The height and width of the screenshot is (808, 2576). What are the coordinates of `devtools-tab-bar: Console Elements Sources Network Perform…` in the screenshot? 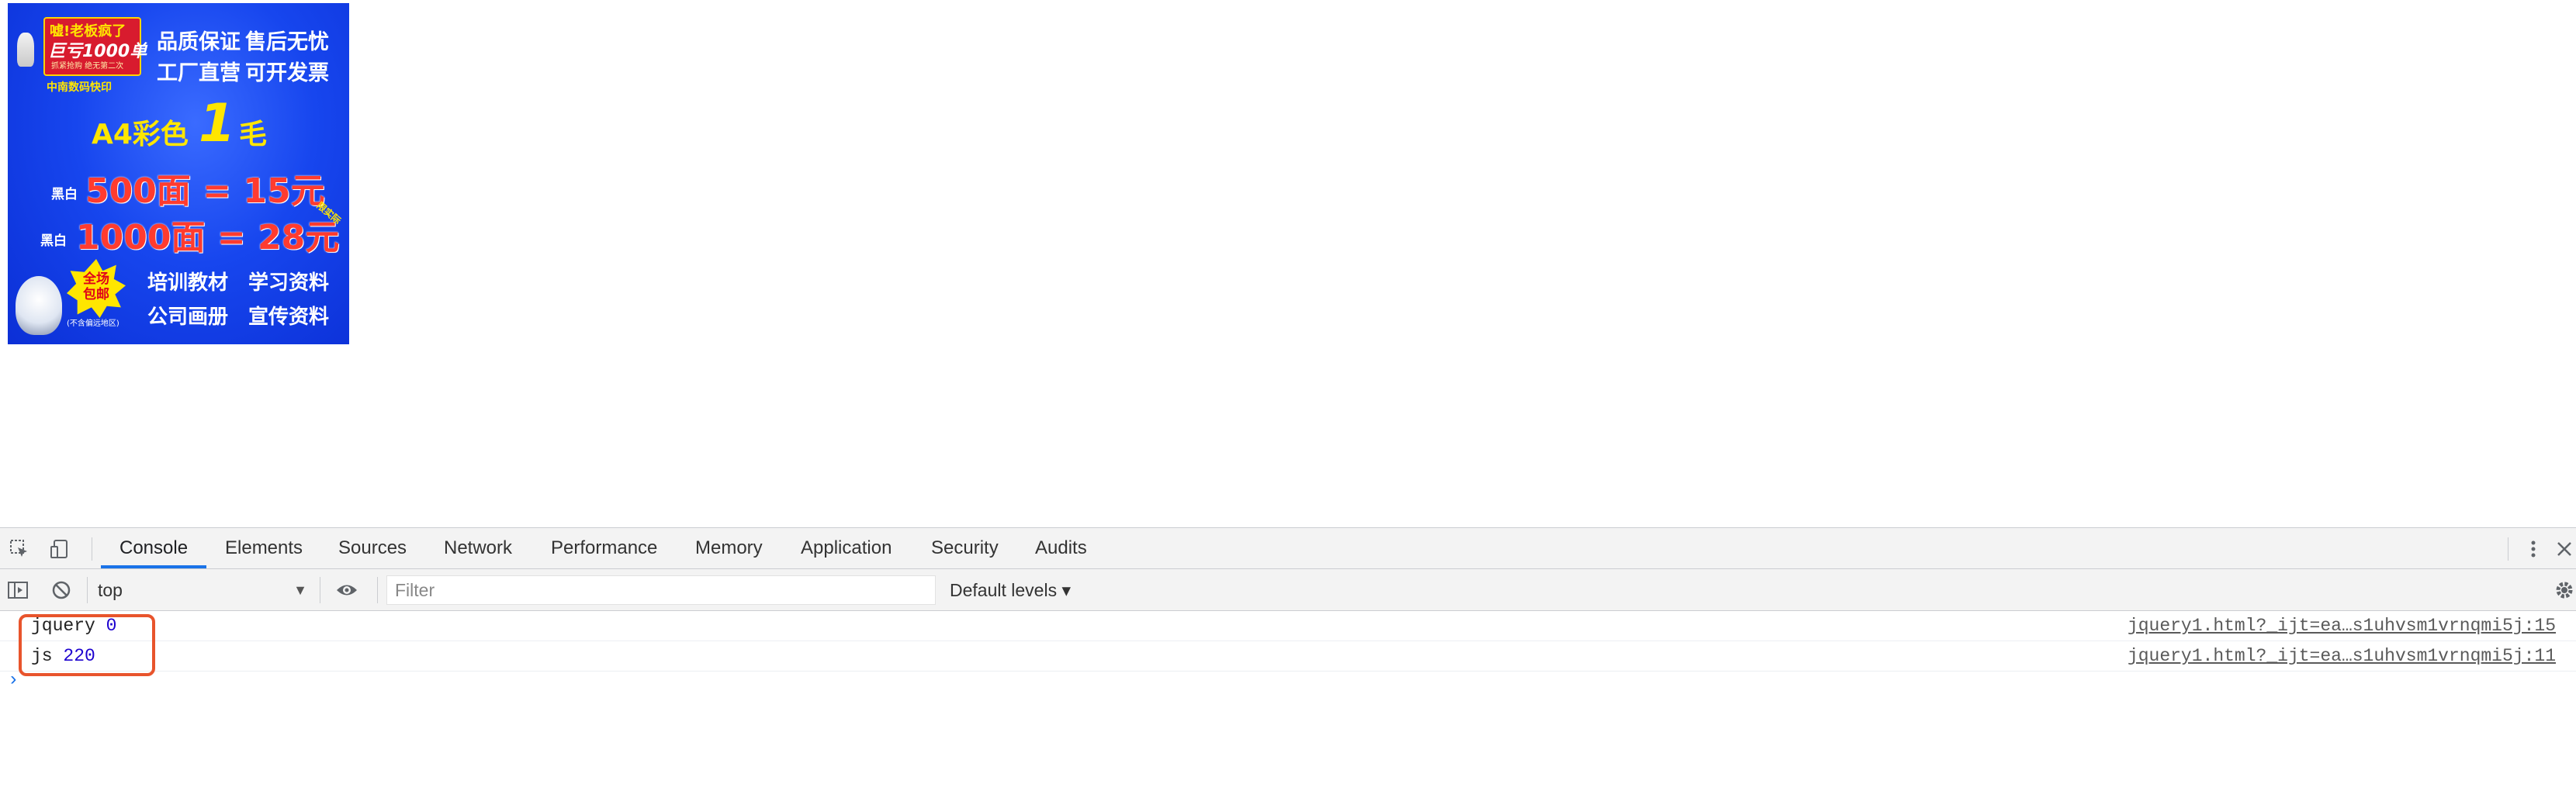 It's located at (1288, 548).